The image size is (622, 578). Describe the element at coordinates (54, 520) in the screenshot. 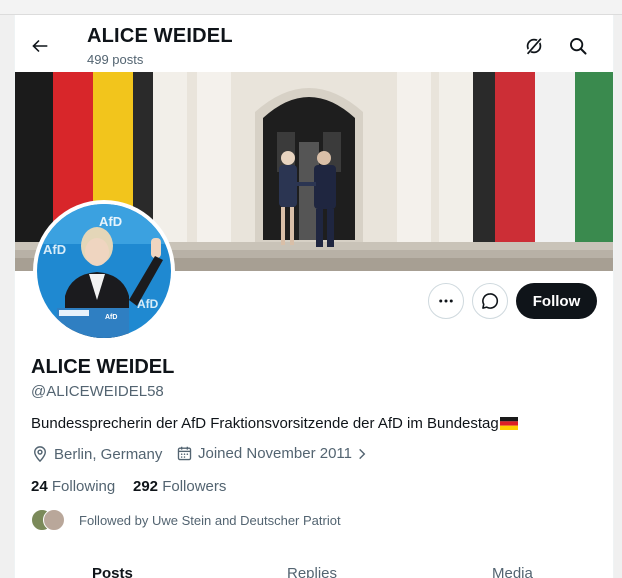

I see `follower-avatar` at that location.